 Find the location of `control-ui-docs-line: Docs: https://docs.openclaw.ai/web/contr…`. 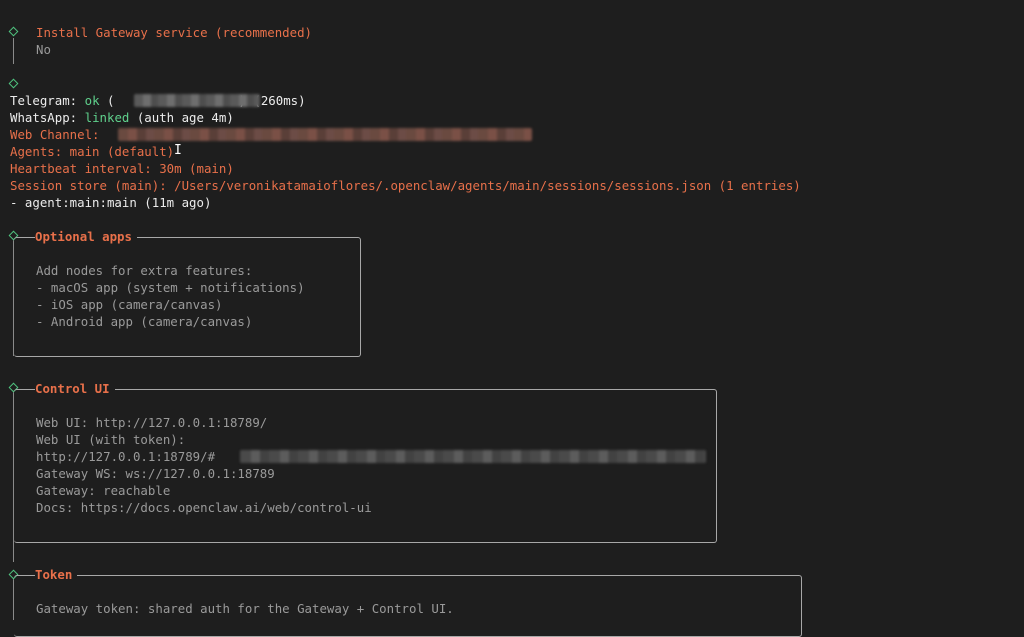

control-ui-docs-line: Docs: https://docs.openclaw.ai/web/contr… is located at coordinates (204, 507).